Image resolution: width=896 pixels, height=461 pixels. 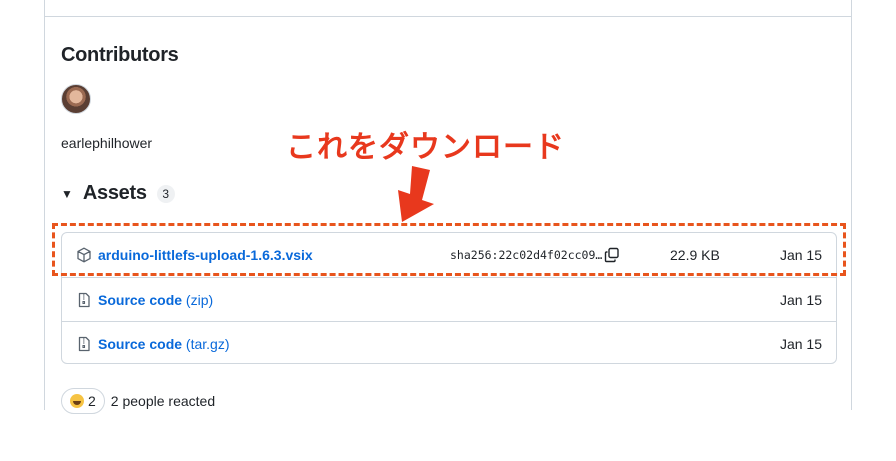 What do you see at coordinates (77, 401) in the screenshot?
I see `smile-emoji-icon` at bounding box center [77, 401].